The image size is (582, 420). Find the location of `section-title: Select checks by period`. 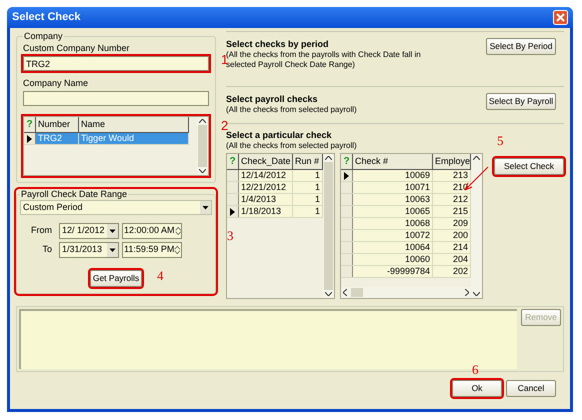

section-title: Select checks by period is located at coordinates (278, 44).